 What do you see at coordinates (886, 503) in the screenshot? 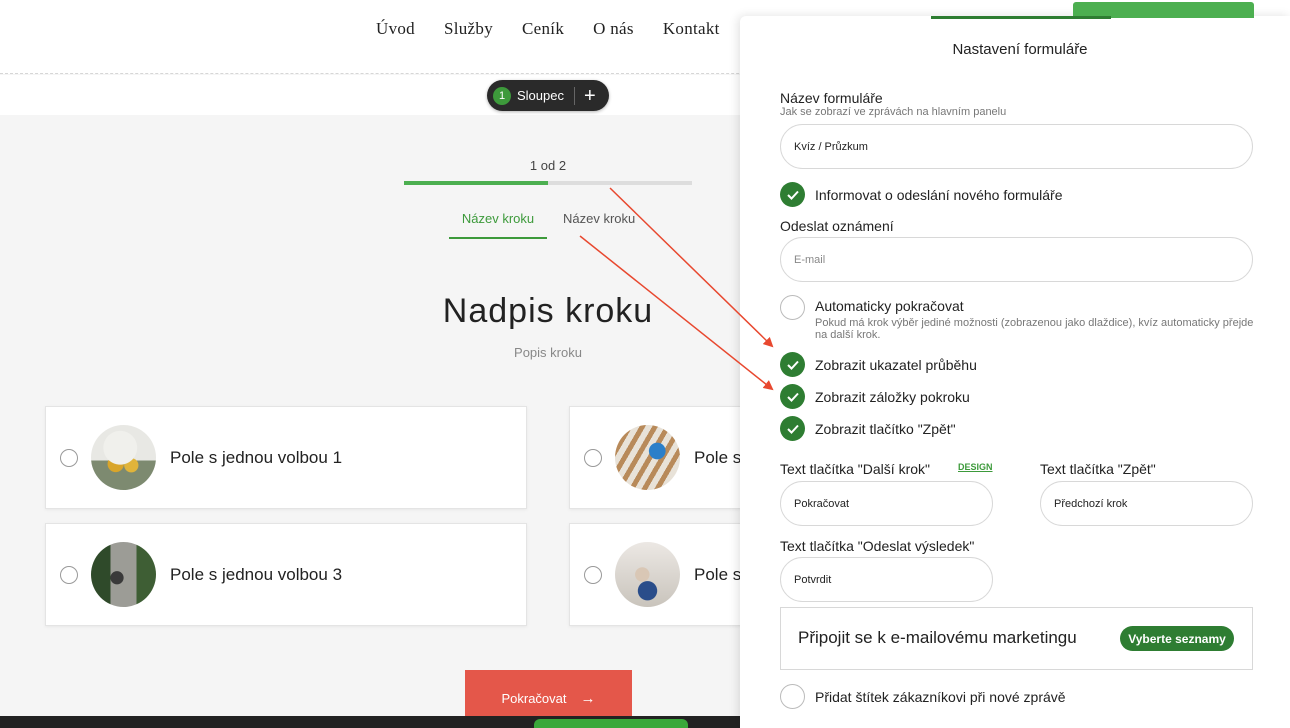
I see `next-button-text-input` at bounding box center [886, 503].